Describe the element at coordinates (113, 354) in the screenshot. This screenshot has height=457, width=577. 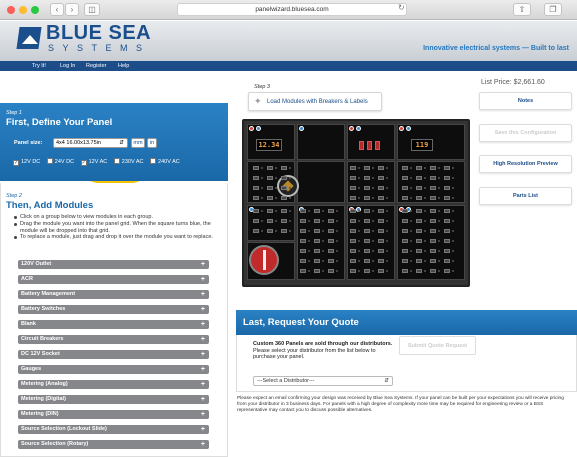
I see `group-dc-12v-socket: DC 12V Socket +` at that location.